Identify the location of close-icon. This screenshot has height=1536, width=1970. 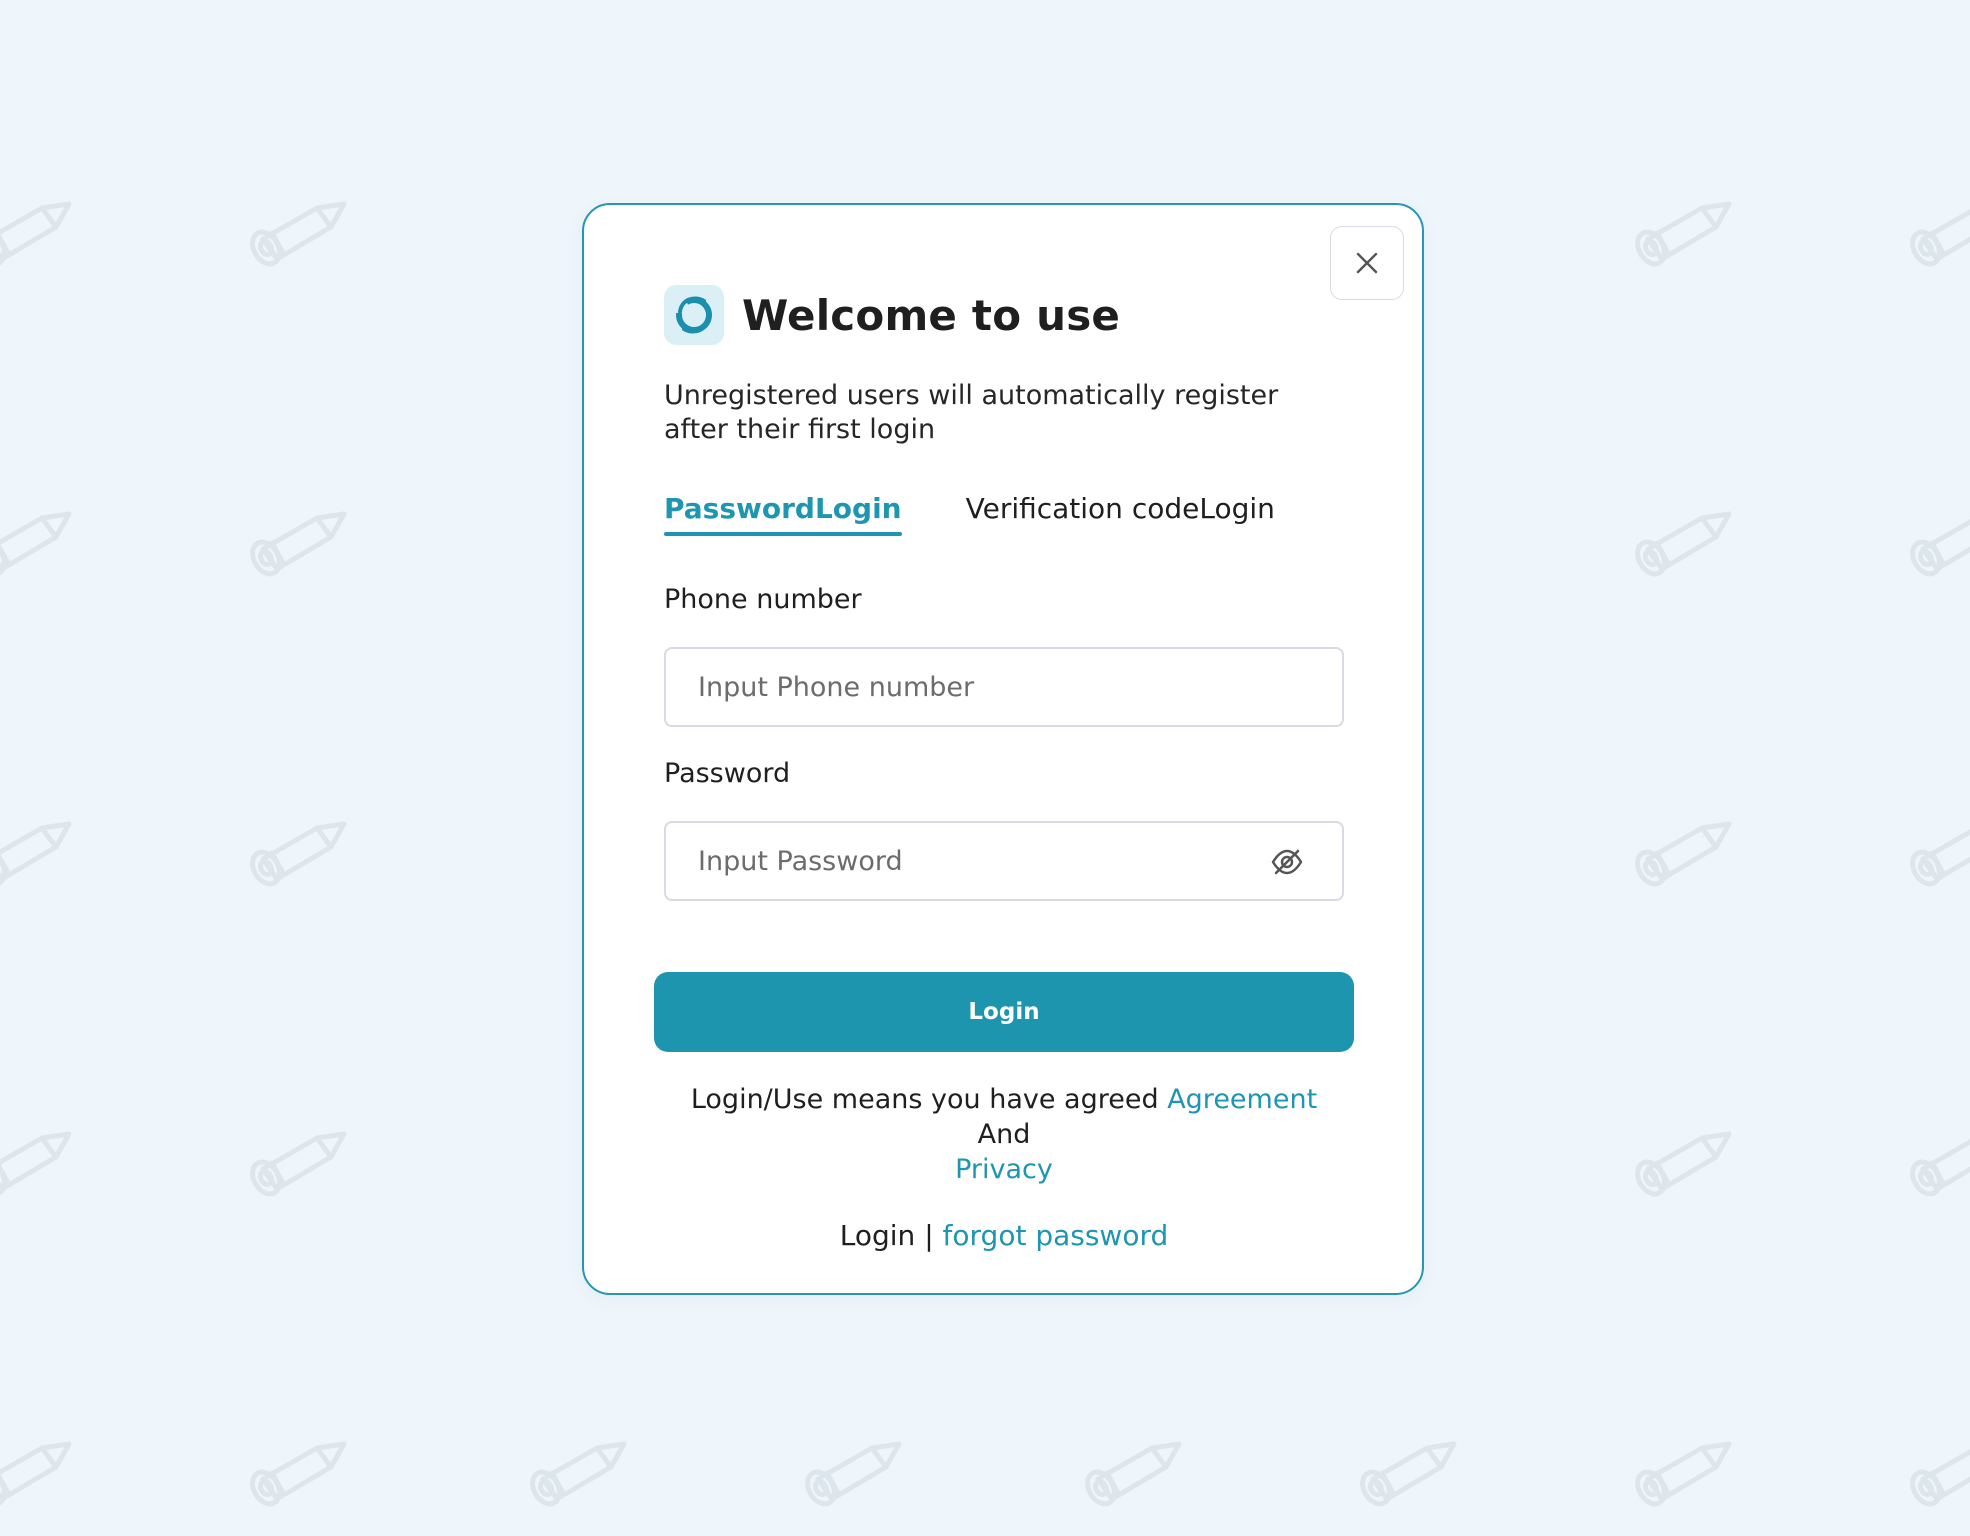
(1367, 263).